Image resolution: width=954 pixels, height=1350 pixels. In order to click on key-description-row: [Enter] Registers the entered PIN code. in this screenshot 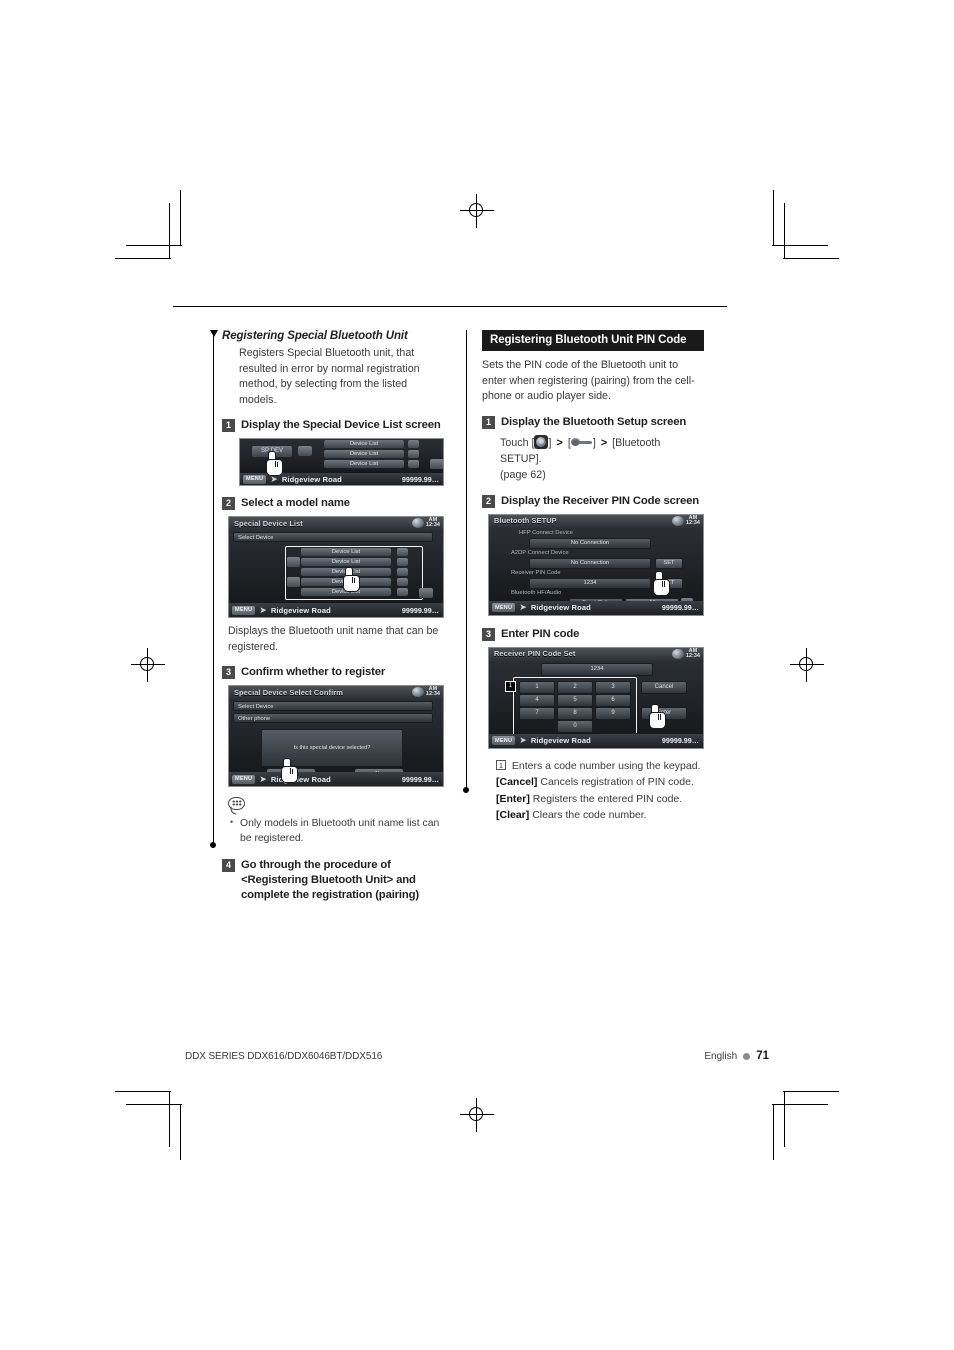, I will do `click(600, 799)`.